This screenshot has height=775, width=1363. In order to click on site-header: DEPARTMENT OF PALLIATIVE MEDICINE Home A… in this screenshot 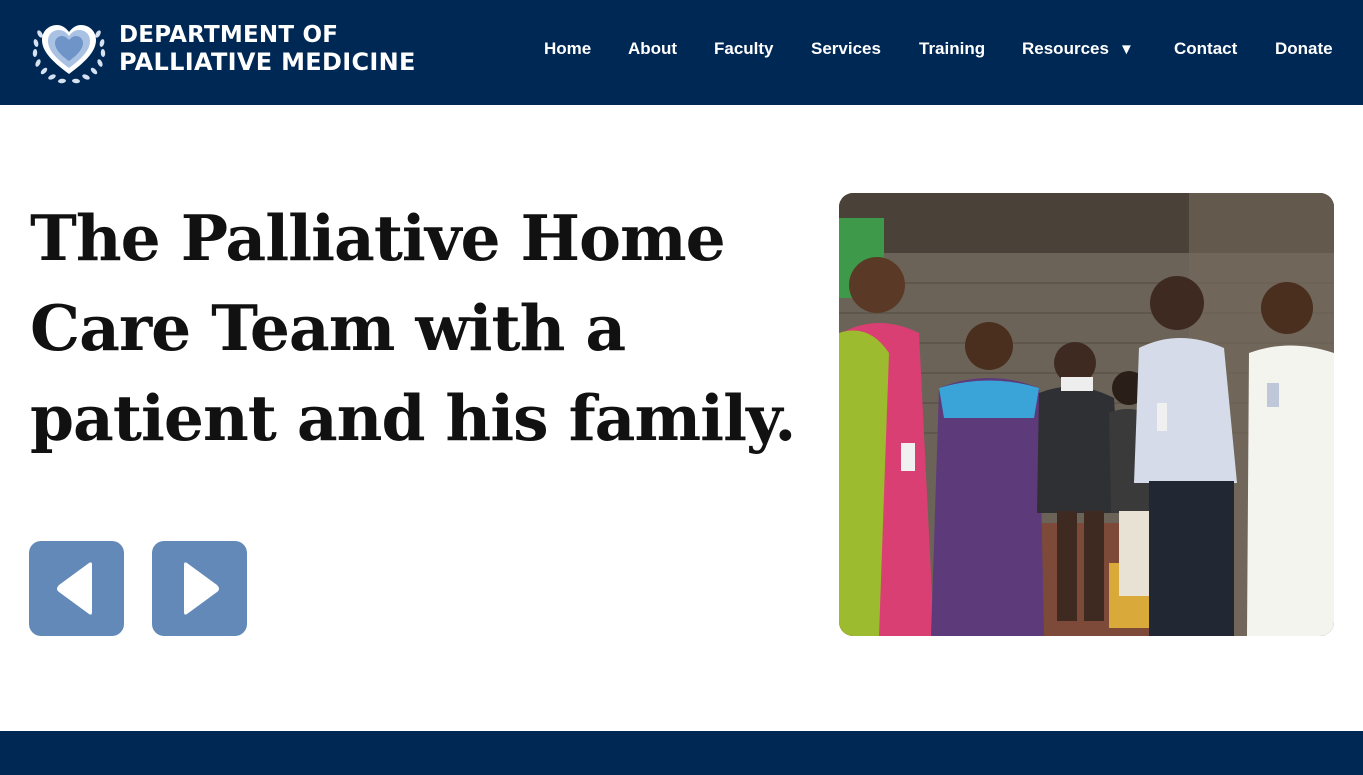, I will do `click(681, 52)`.